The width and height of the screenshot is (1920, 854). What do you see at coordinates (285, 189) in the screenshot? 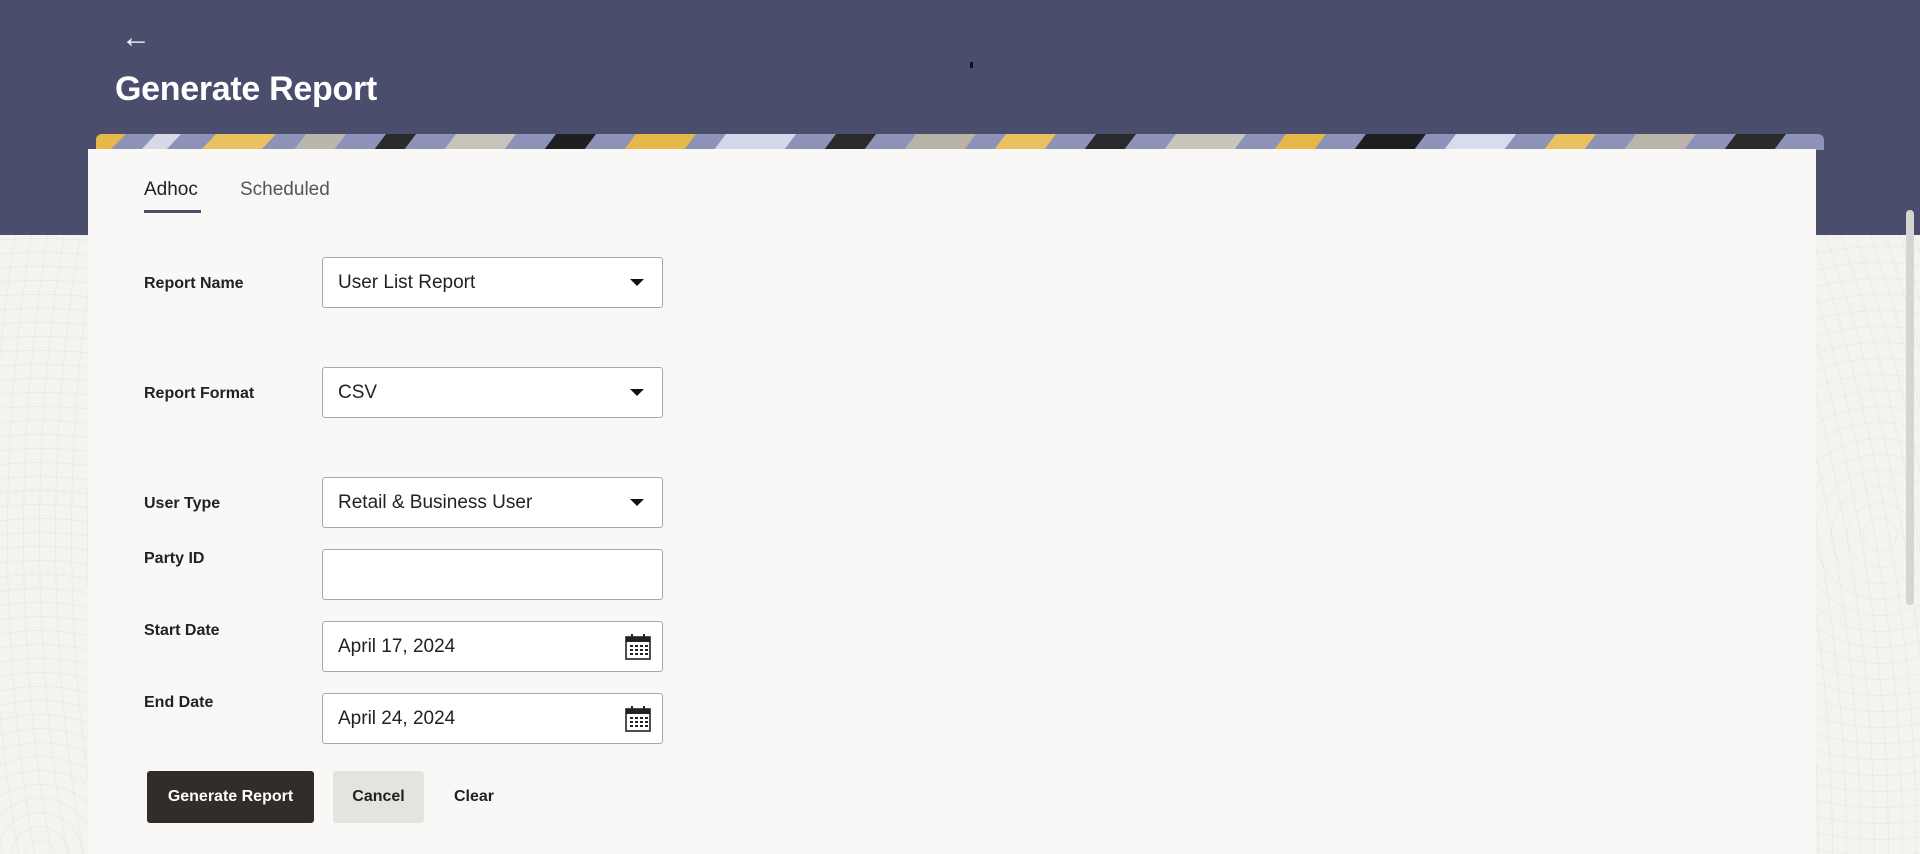
I see `tab-scheduled-label: Scheduled` at bounding box center [285, 189].